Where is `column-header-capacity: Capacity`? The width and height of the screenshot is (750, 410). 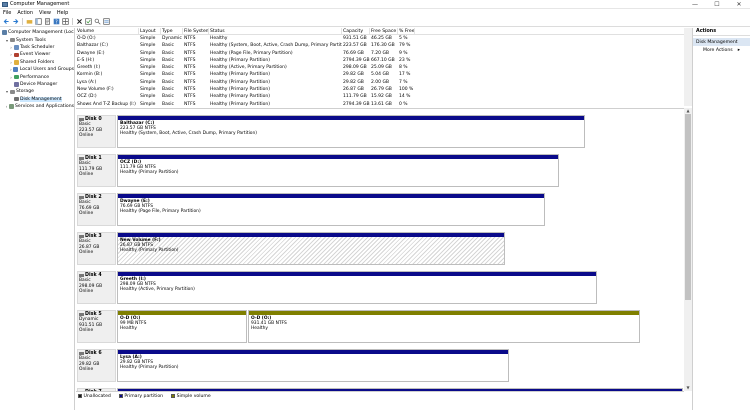
column-header-capacity: Capacity is located at coordinates (356, 31).